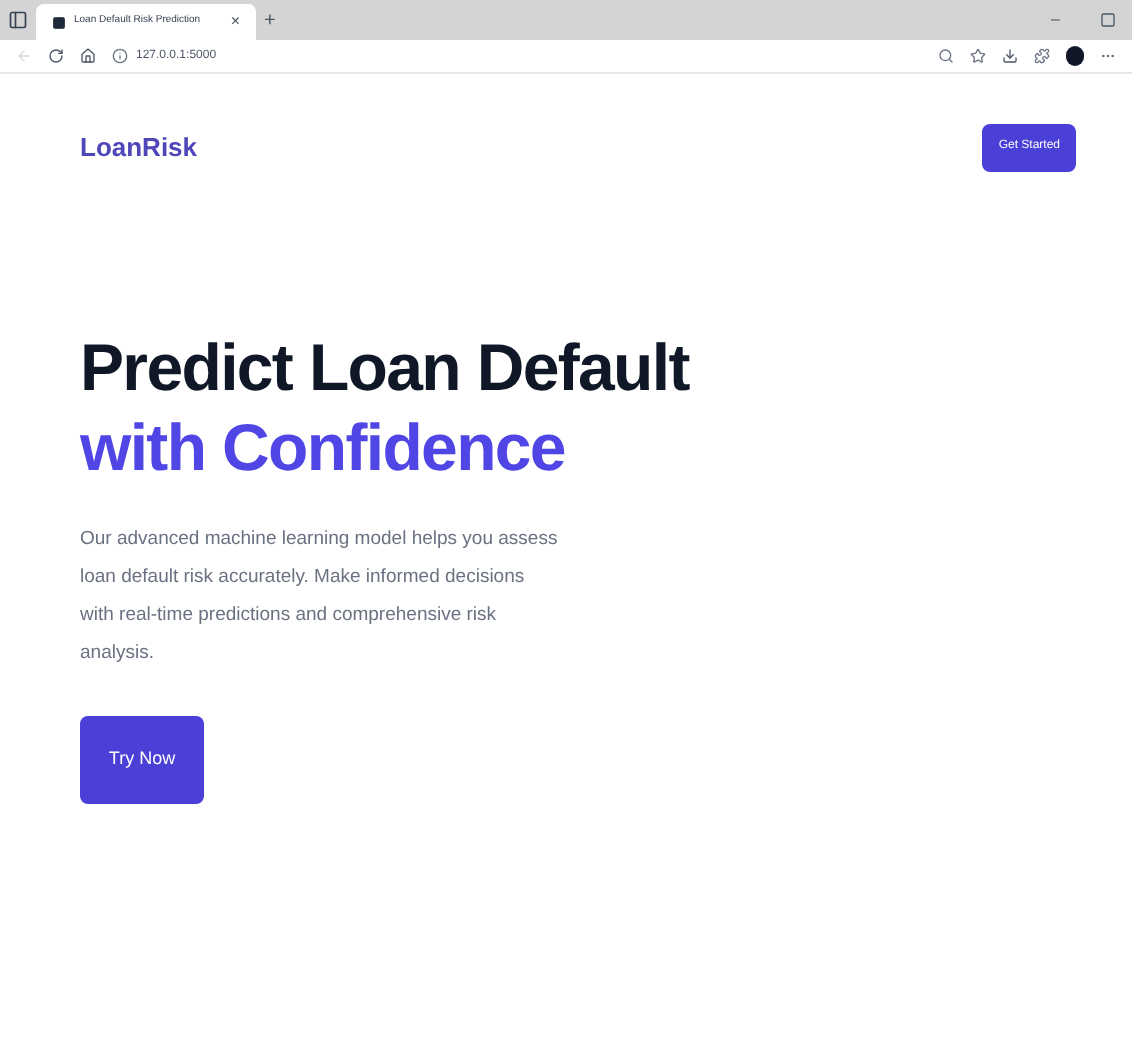 Image resolution: width=1132 pixels, height=1044 pixels. Describe the element at coordinates (1108, 20) in the screenshot. I see `maximize-icon` at that location.